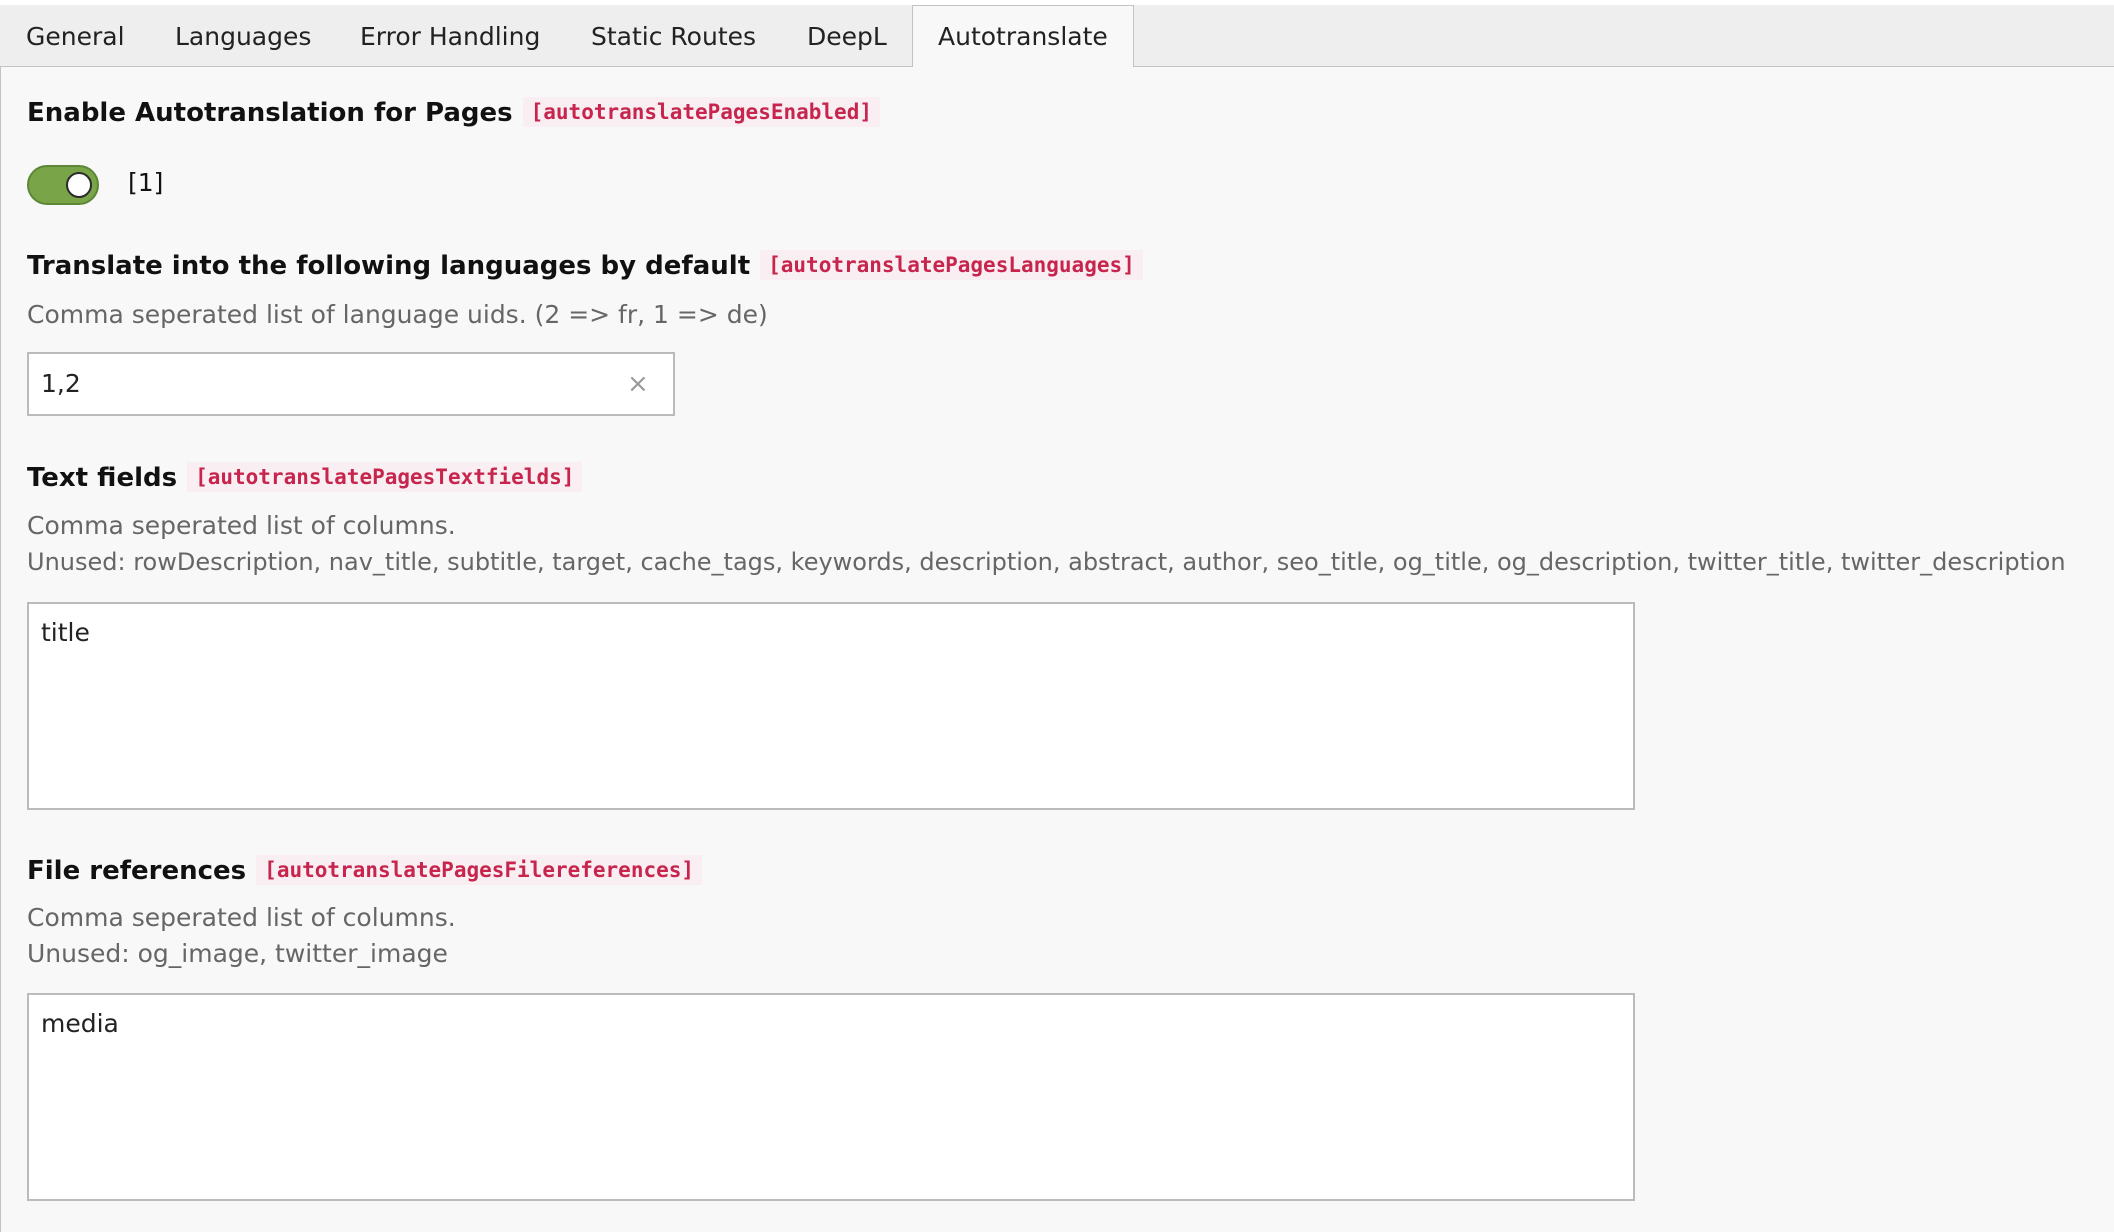  Describe the element at coordinates (1023, 36) in the screenshot. I see `tab-autotranslate: Autotranslate` at that location.